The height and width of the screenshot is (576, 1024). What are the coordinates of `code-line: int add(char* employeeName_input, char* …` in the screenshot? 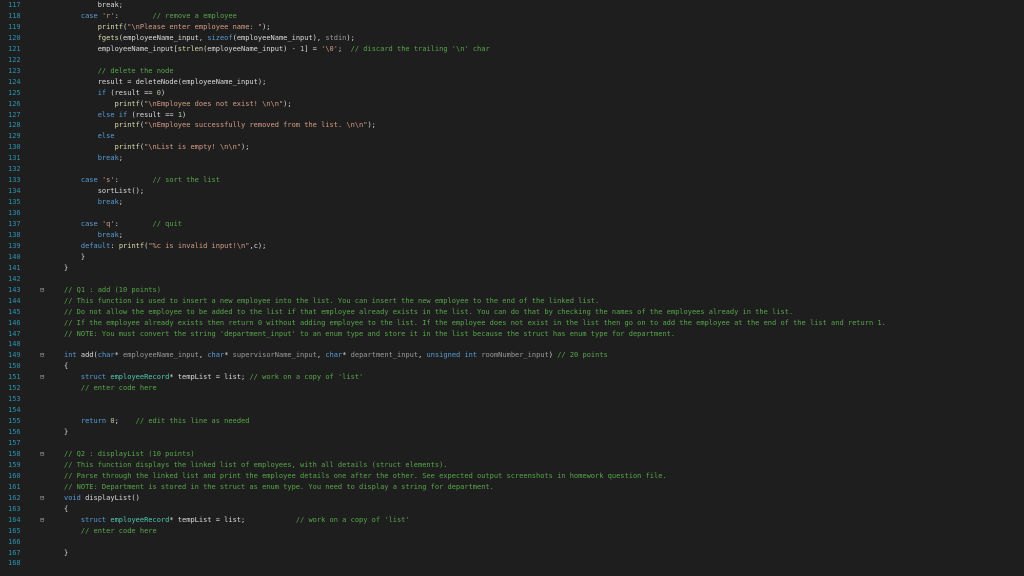 It's located at (336, 355).